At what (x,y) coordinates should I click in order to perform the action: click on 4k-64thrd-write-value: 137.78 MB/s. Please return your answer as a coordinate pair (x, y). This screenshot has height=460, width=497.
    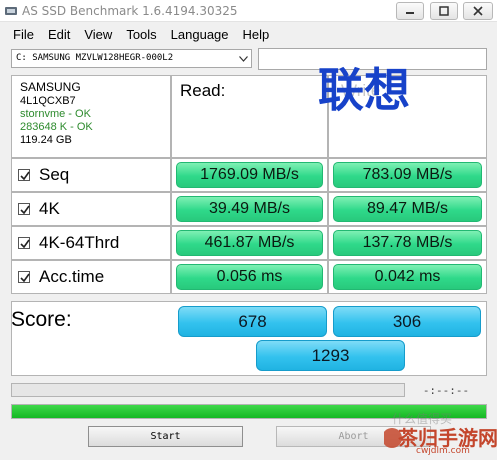
    Looking at the image, I should click on (407, 243).